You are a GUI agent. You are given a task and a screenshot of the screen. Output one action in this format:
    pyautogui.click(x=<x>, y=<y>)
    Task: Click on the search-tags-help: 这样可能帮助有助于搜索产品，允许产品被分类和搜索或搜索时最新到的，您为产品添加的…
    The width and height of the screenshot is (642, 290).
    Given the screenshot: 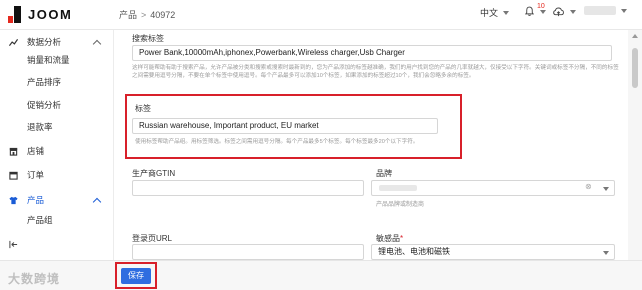 What is the action you would take?
    pyautogui.click(x=375, y=72)
    